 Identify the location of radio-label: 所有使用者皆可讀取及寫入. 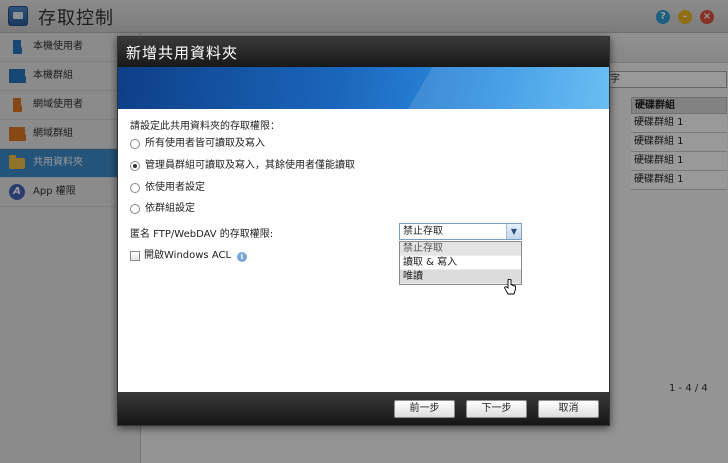
(205, 143).